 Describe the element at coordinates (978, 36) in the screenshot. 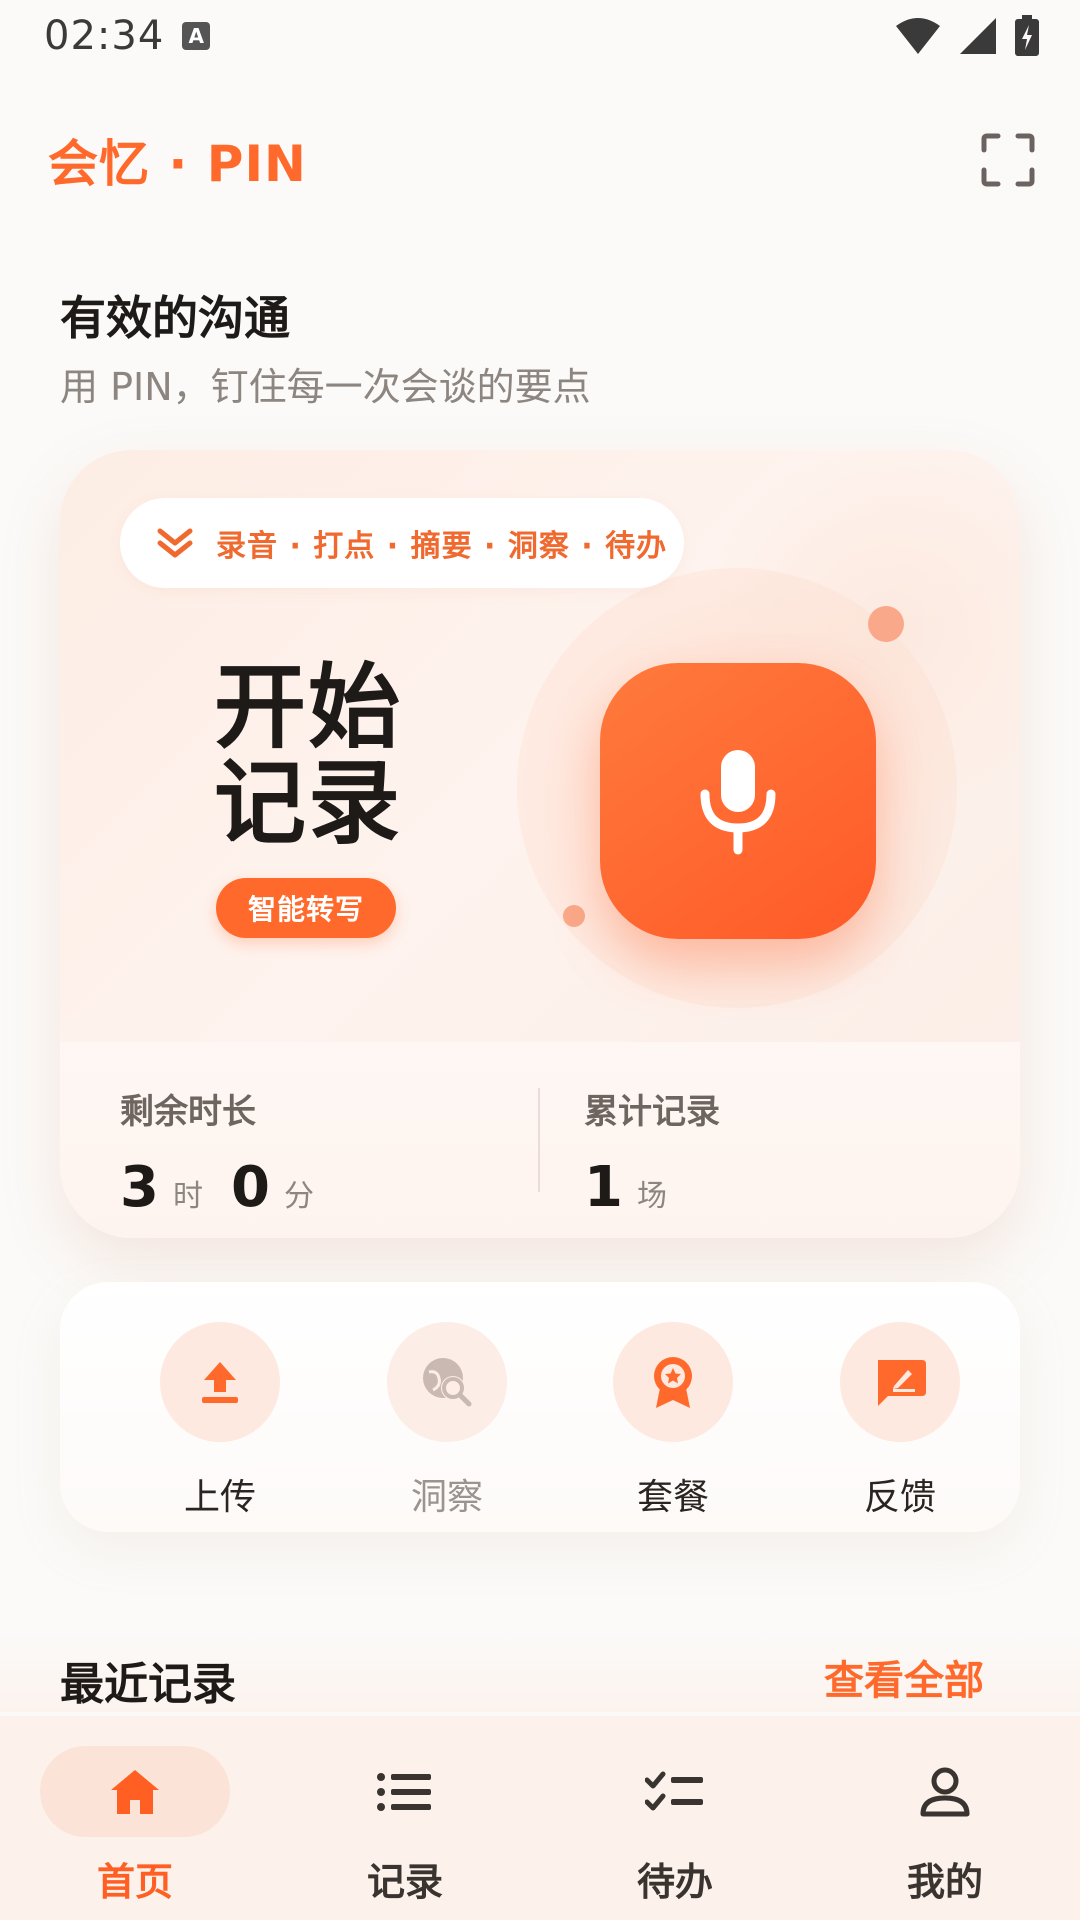

I see `cellular-signal-icon` at that location.